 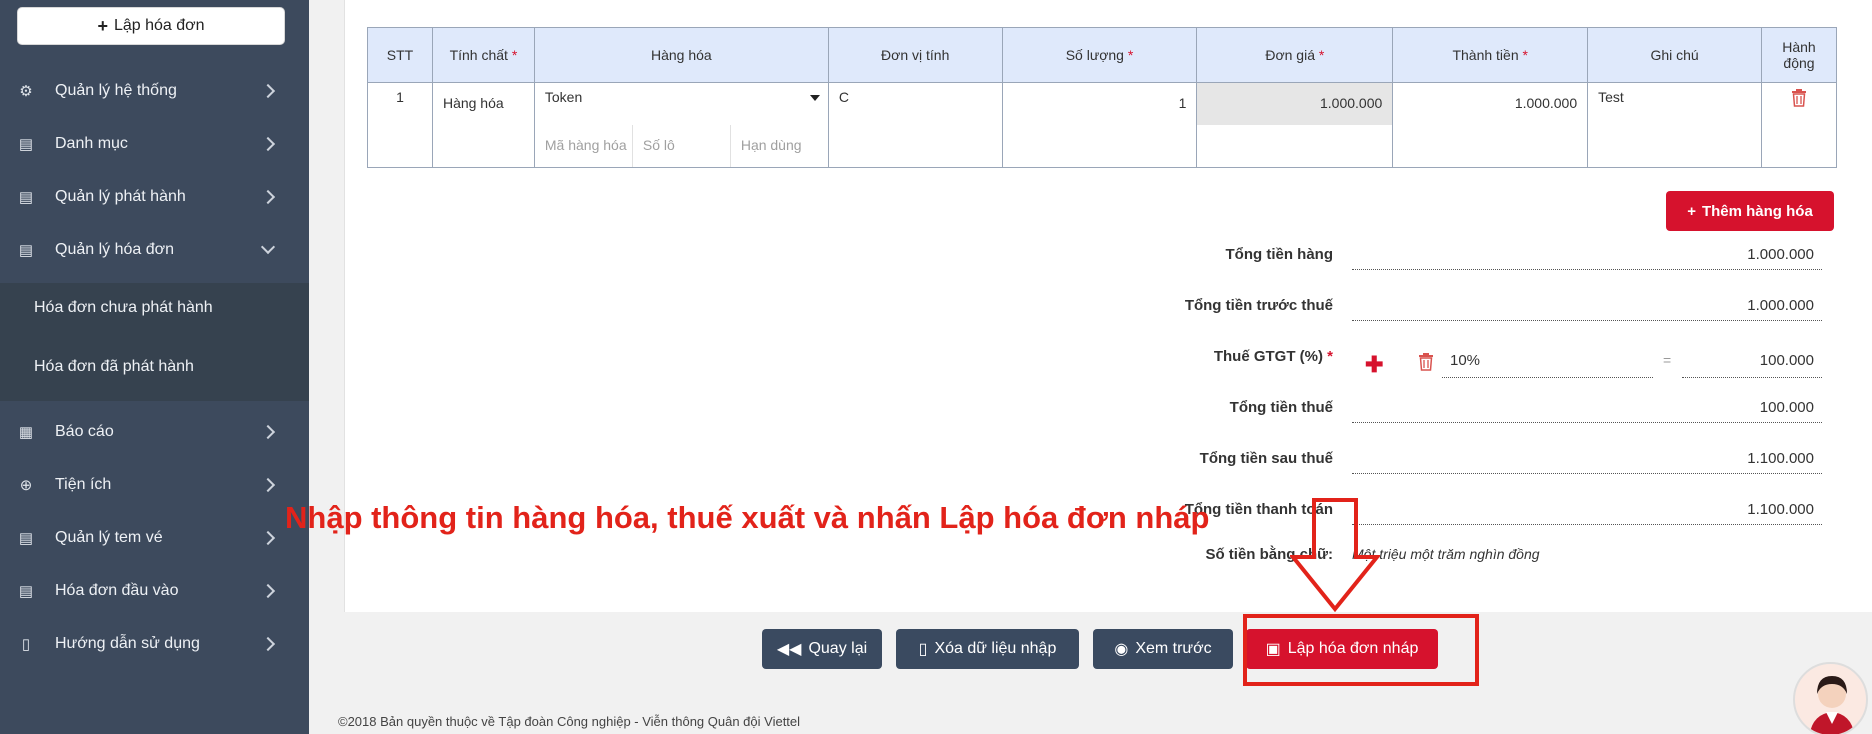 What do you see at coordinates (682, 145) in the screenshot?
I see `lot-input: Số lô` at bounding box center [682, 145].